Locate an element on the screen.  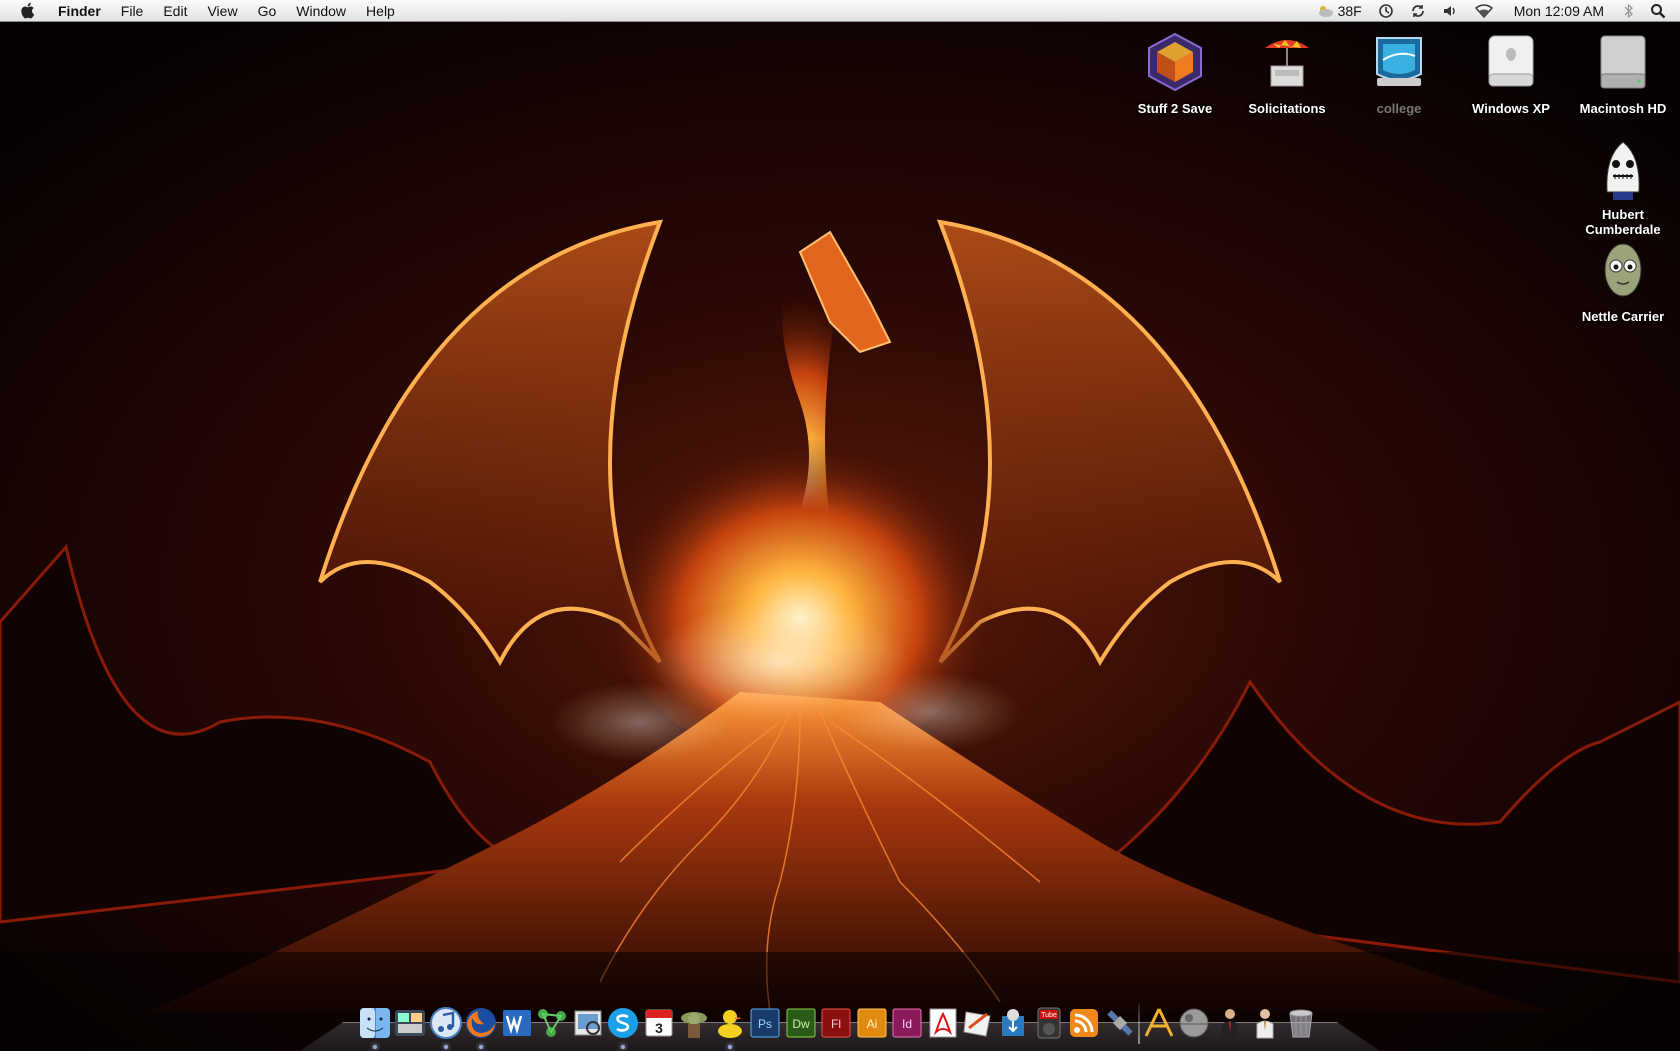
dock-item-satellite is located at coordinates (1120, 1023).